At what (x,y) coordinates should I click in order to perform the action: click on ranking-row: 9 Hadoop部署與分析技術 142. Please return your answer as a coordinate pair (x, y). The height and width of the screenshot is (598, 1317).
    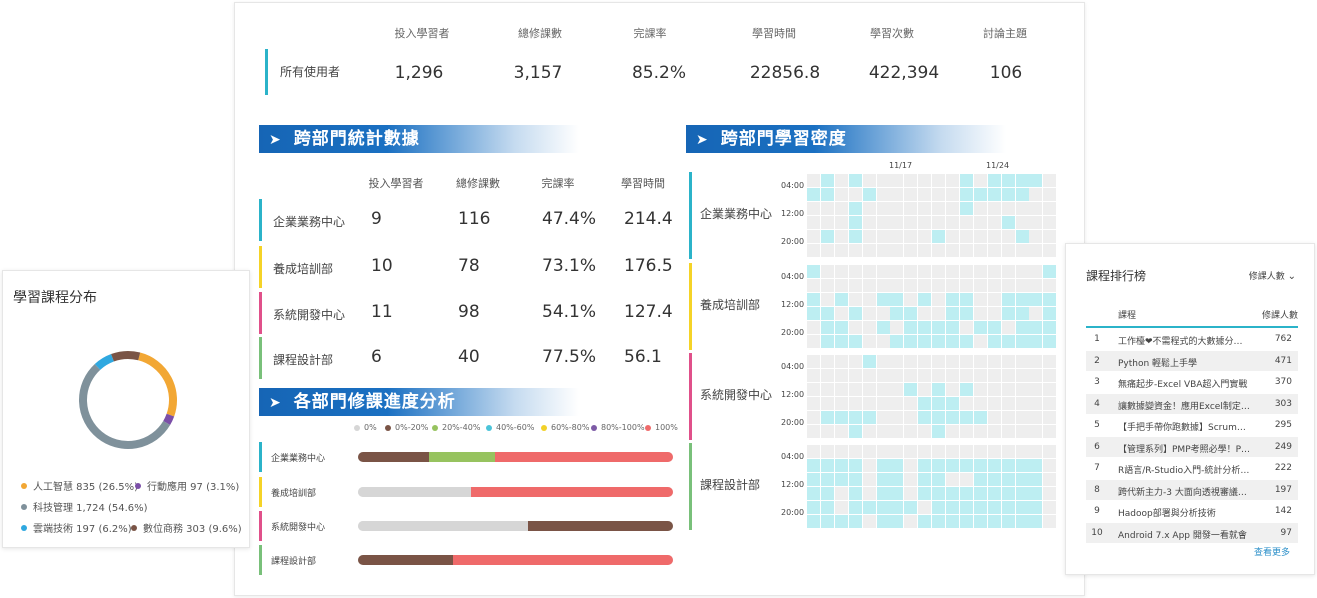
    Looking at the image, I should click on (1192, 511).